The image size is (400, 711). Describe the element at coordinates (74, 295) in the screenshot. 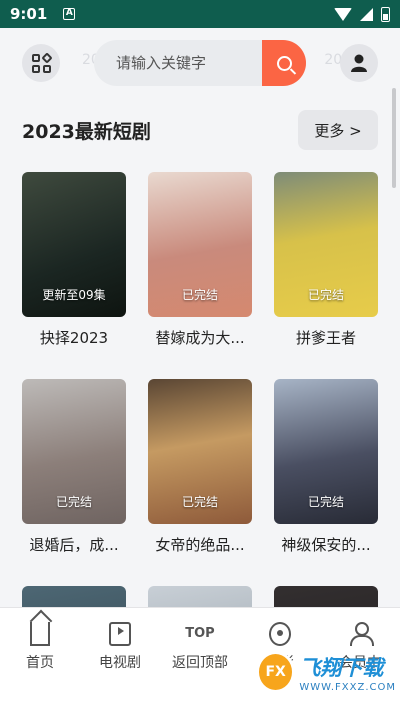

I see `episode-status: 更新至09集` at that location.